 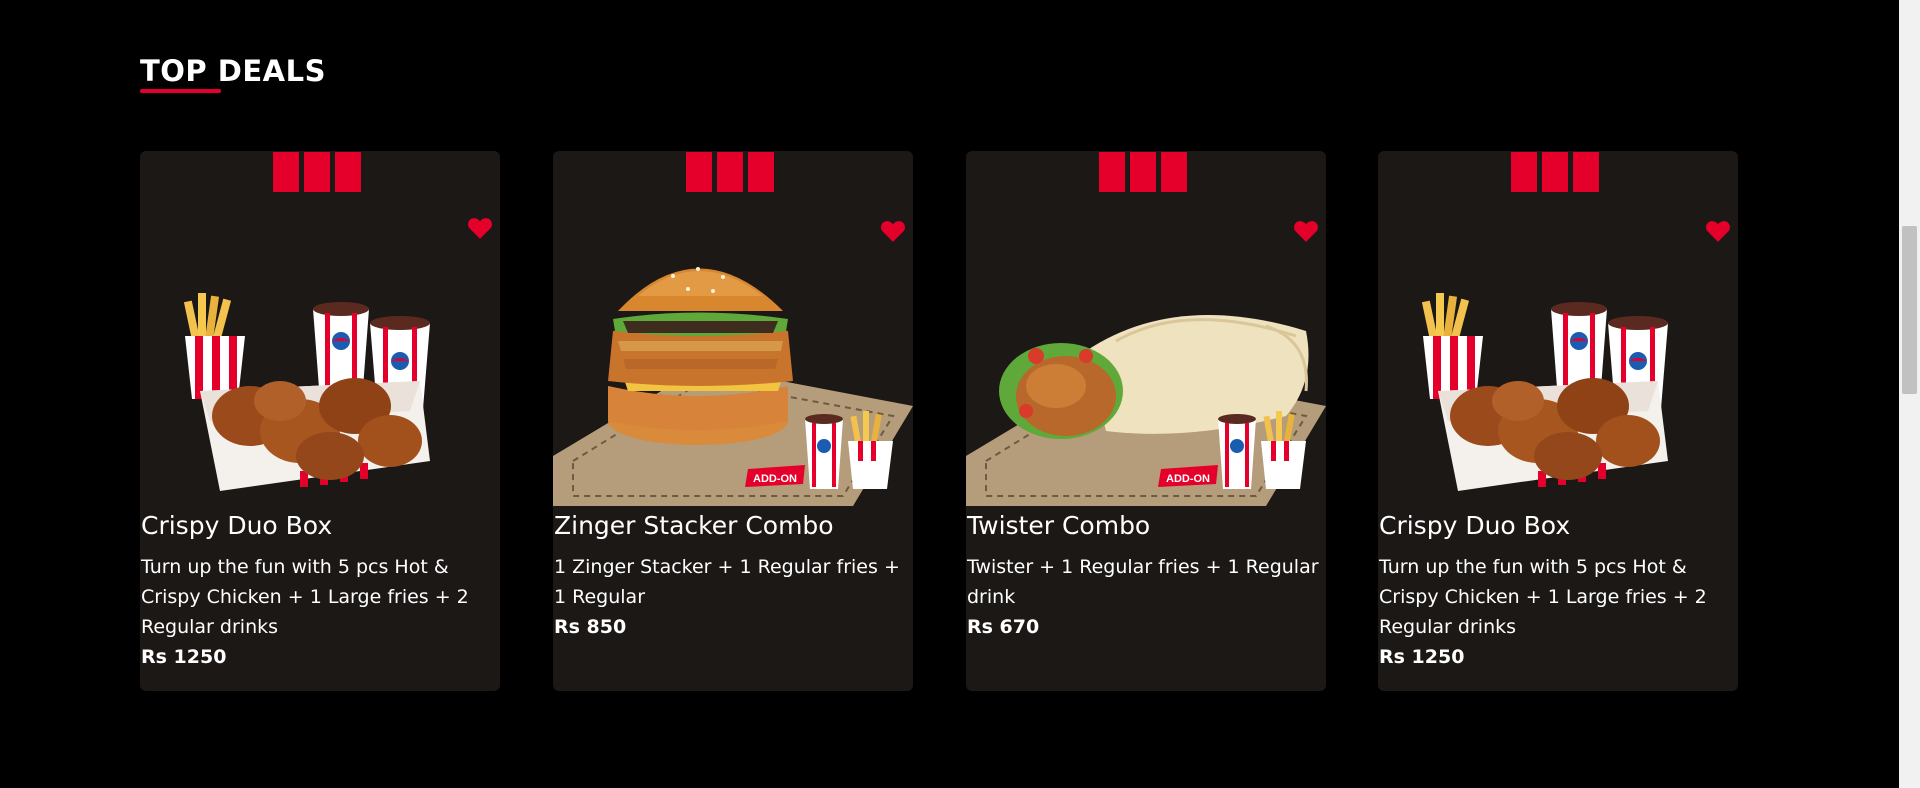 What do you see at coordinates (590, 627) in the screenshot?
I see `deal-price: Rs 850` at bounding box center [590, 627].